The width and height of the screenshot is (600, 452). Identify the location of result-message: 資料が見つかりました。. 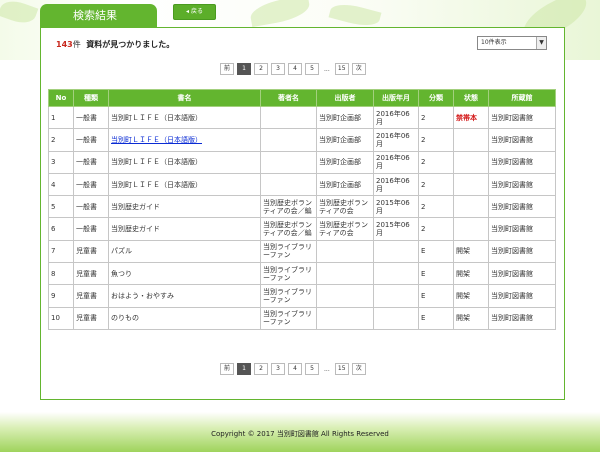
(130, 44).